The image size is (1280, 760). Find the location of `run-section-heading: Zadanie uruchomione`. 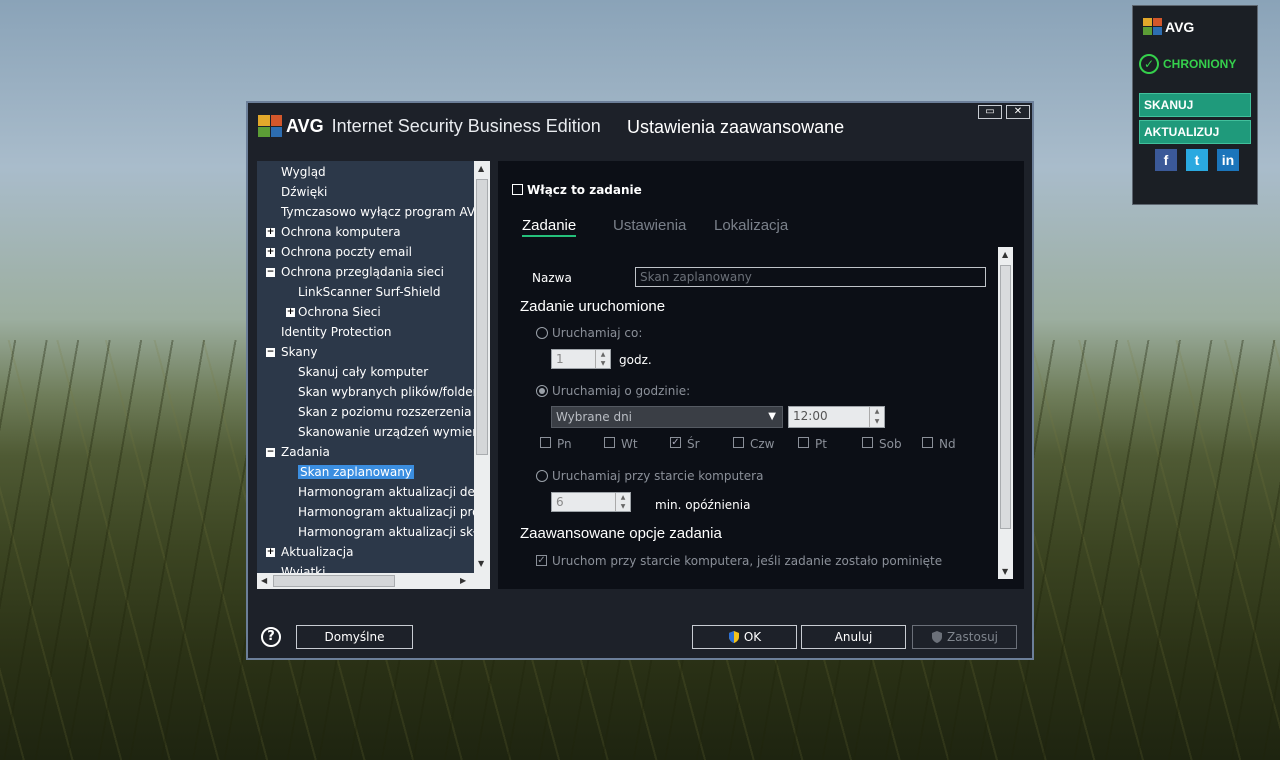

run-section-heading: Zadanie uruchomione is located at coordinates (593, 306).